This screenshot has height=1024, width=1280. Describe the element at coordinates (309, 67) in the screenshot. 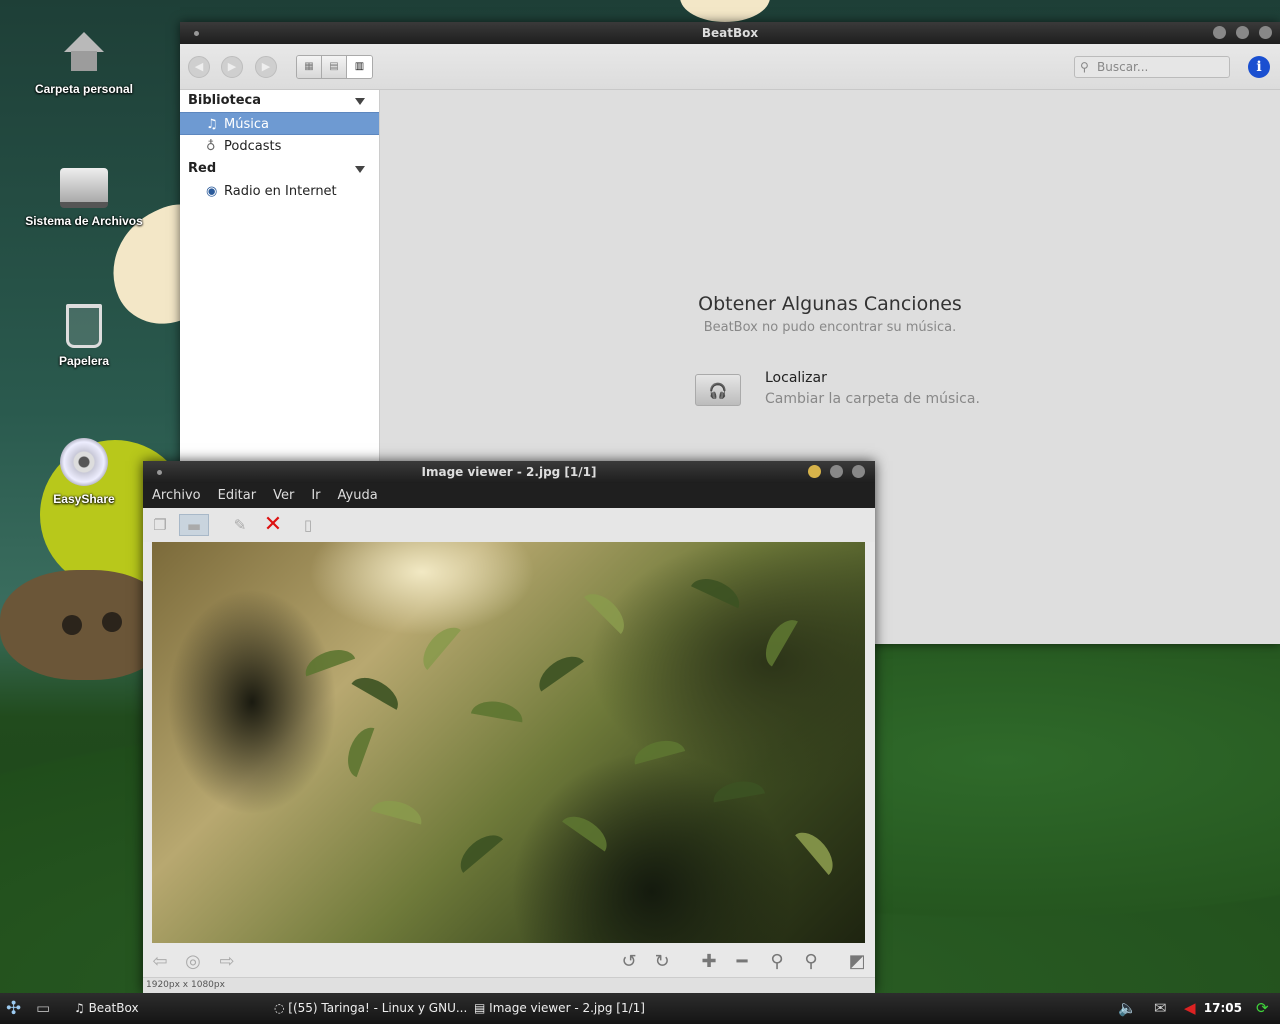

I see `grid-view-icon: ▦` at that location.